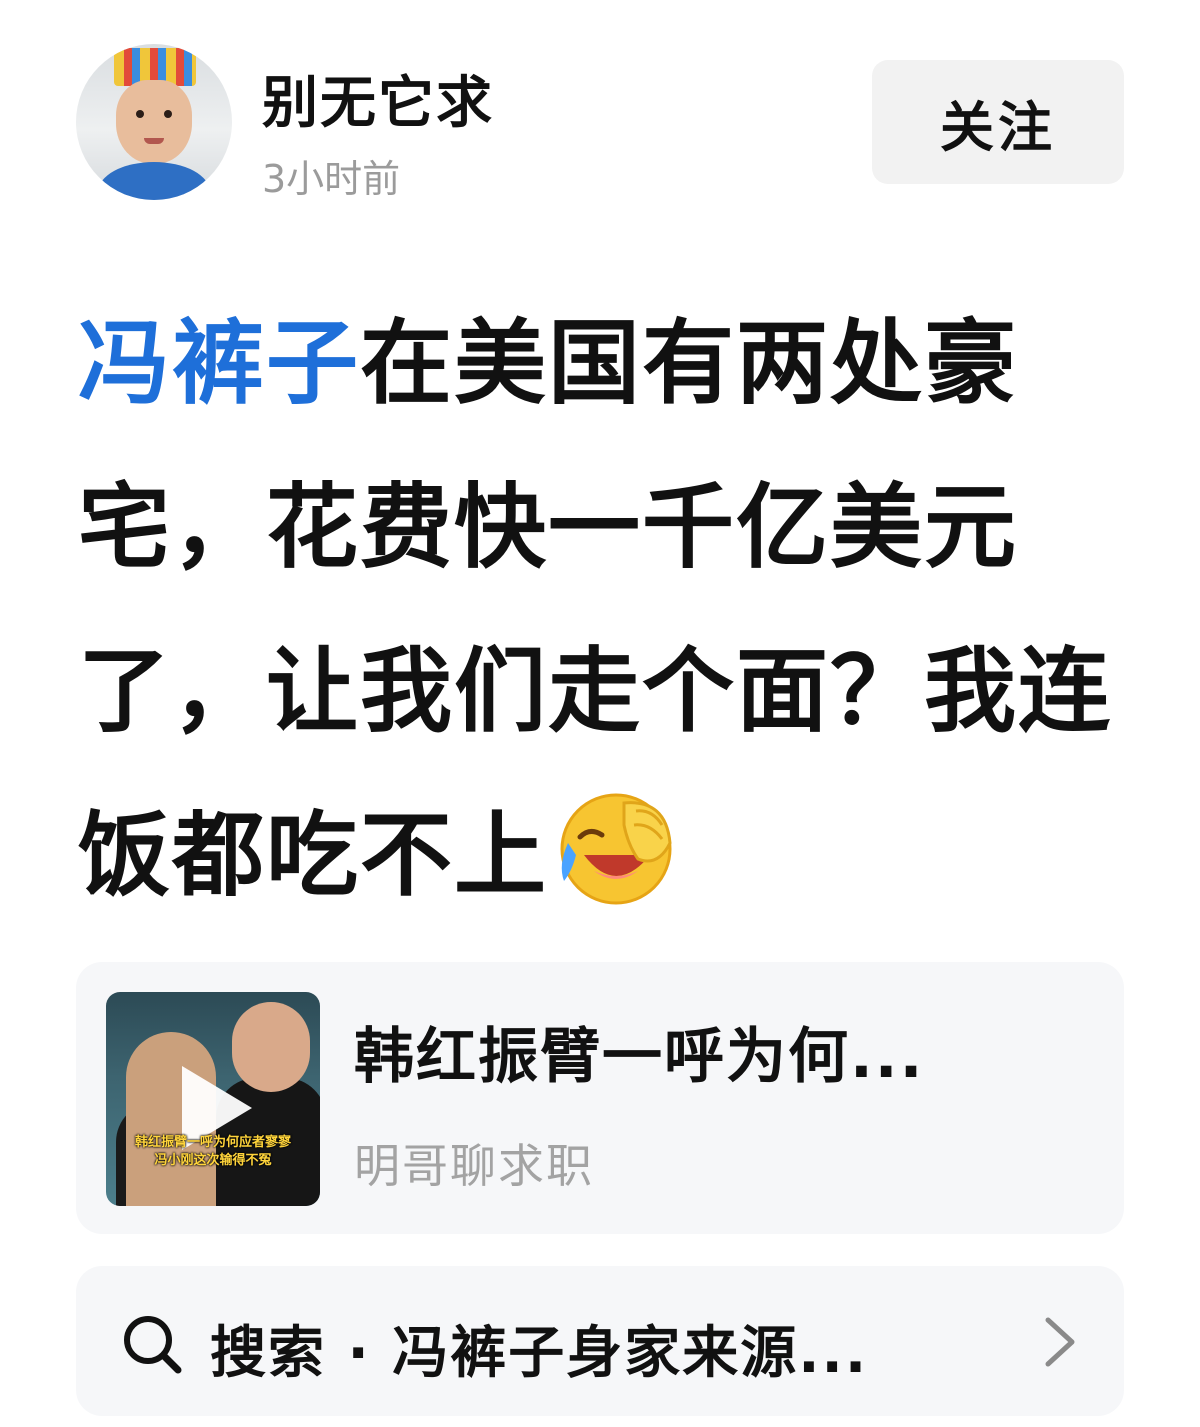  What do you see at coordinates (998, 122) in the screenshot?
I see `follow-button: 关注` at bounding box center [998, 122].